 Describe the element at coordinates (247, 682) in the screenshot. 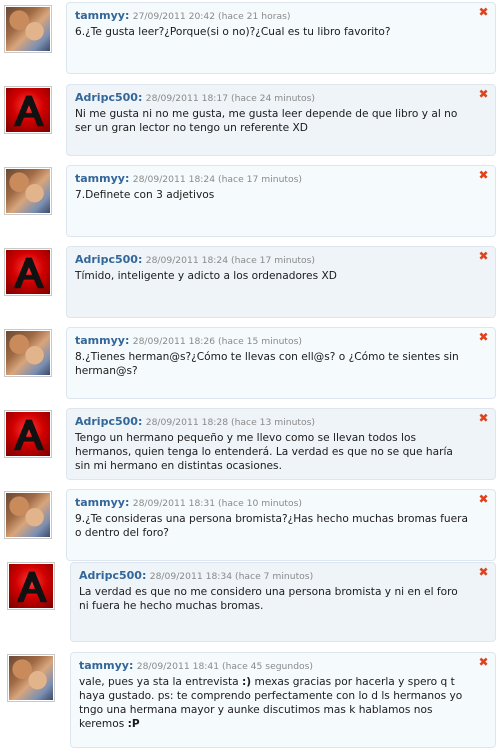

I see `smiley: :)` at that location.